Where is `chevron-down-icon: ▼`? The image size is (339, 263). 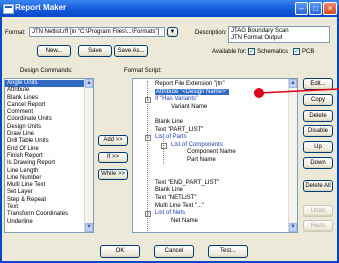
chevron-down-icon: ▼ is located at coordinates (172, 32).